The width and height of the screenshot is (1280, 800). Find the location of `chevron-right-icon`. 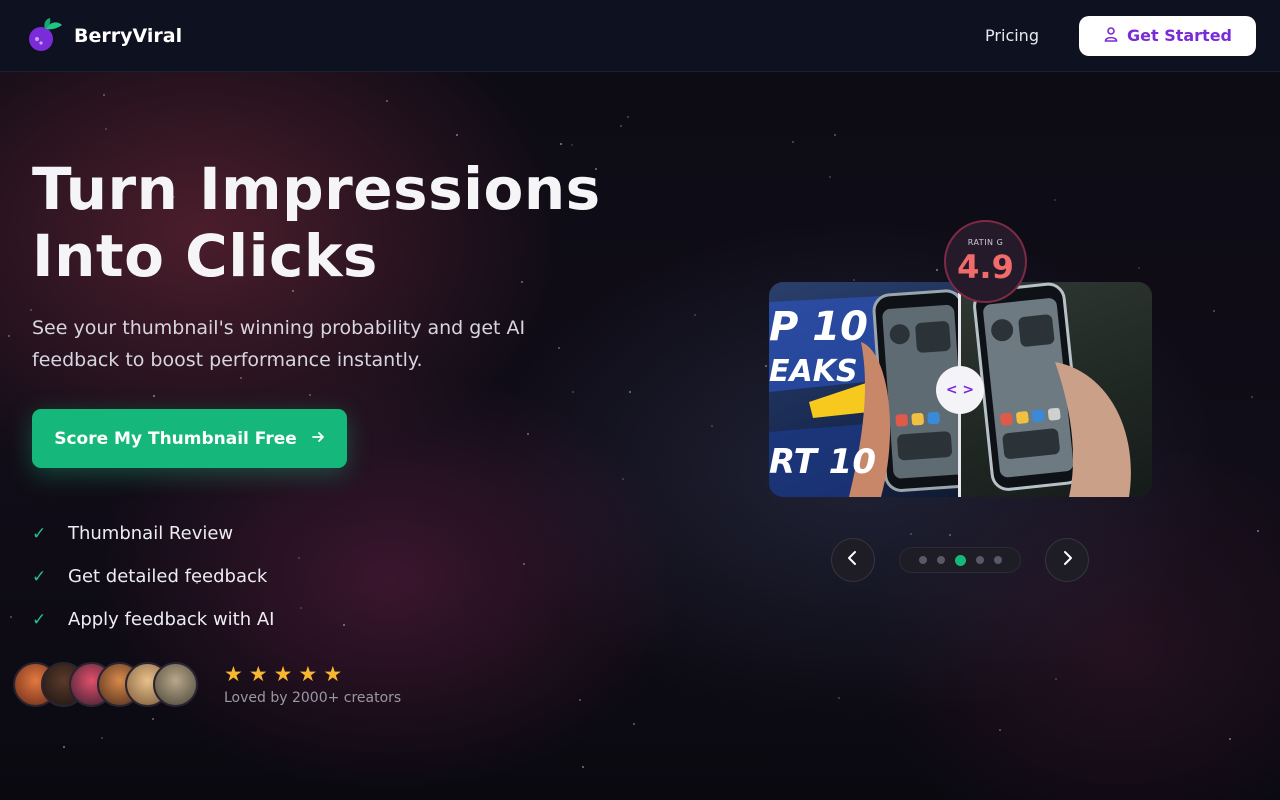

chevron-right-icon is located at coordinates (1067, 560).